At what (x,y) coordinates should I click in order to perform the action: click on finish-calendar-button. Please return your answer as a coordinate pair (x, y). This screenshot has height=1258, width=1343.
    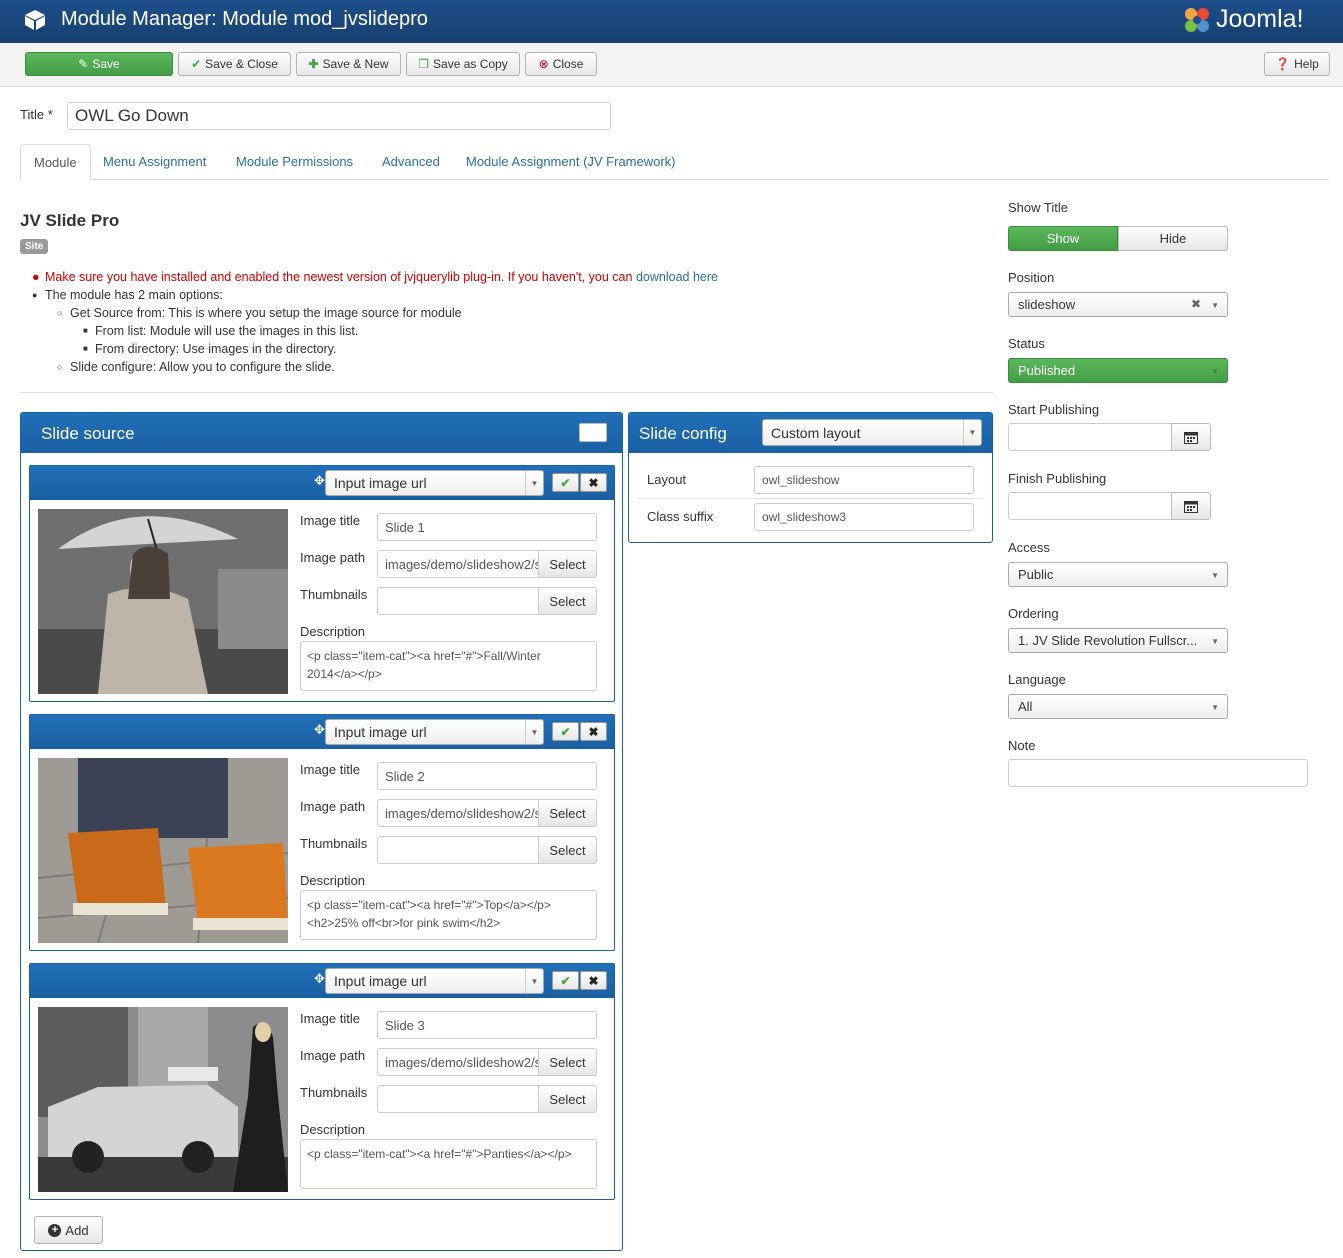
    Looking at the image, I should click on (1191, 506).